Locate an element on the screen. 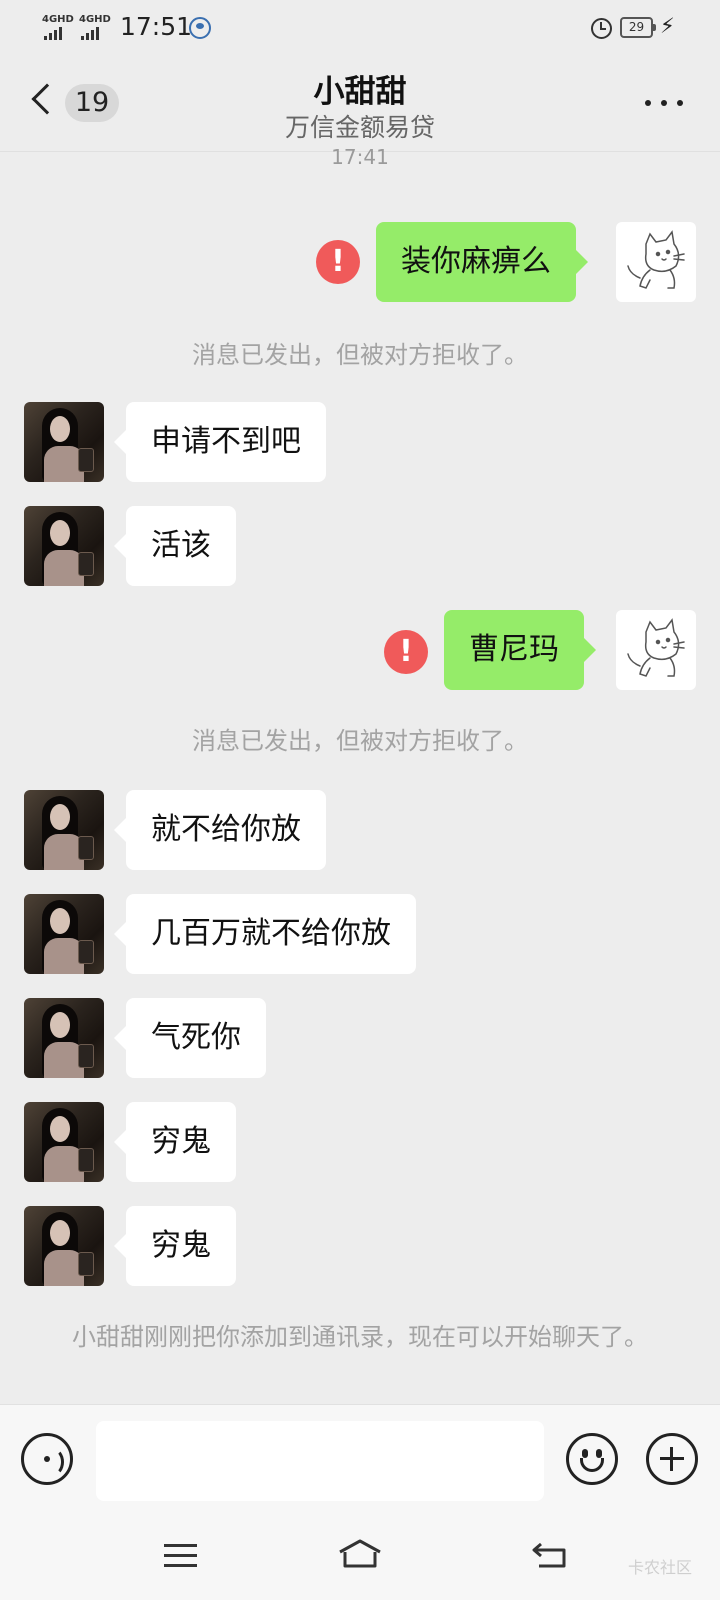 Image resolution: width=720 pixels, height=1600 pixels. message-bubble-outgoing: 曹尼玛 is located at coordinates (520, 650).